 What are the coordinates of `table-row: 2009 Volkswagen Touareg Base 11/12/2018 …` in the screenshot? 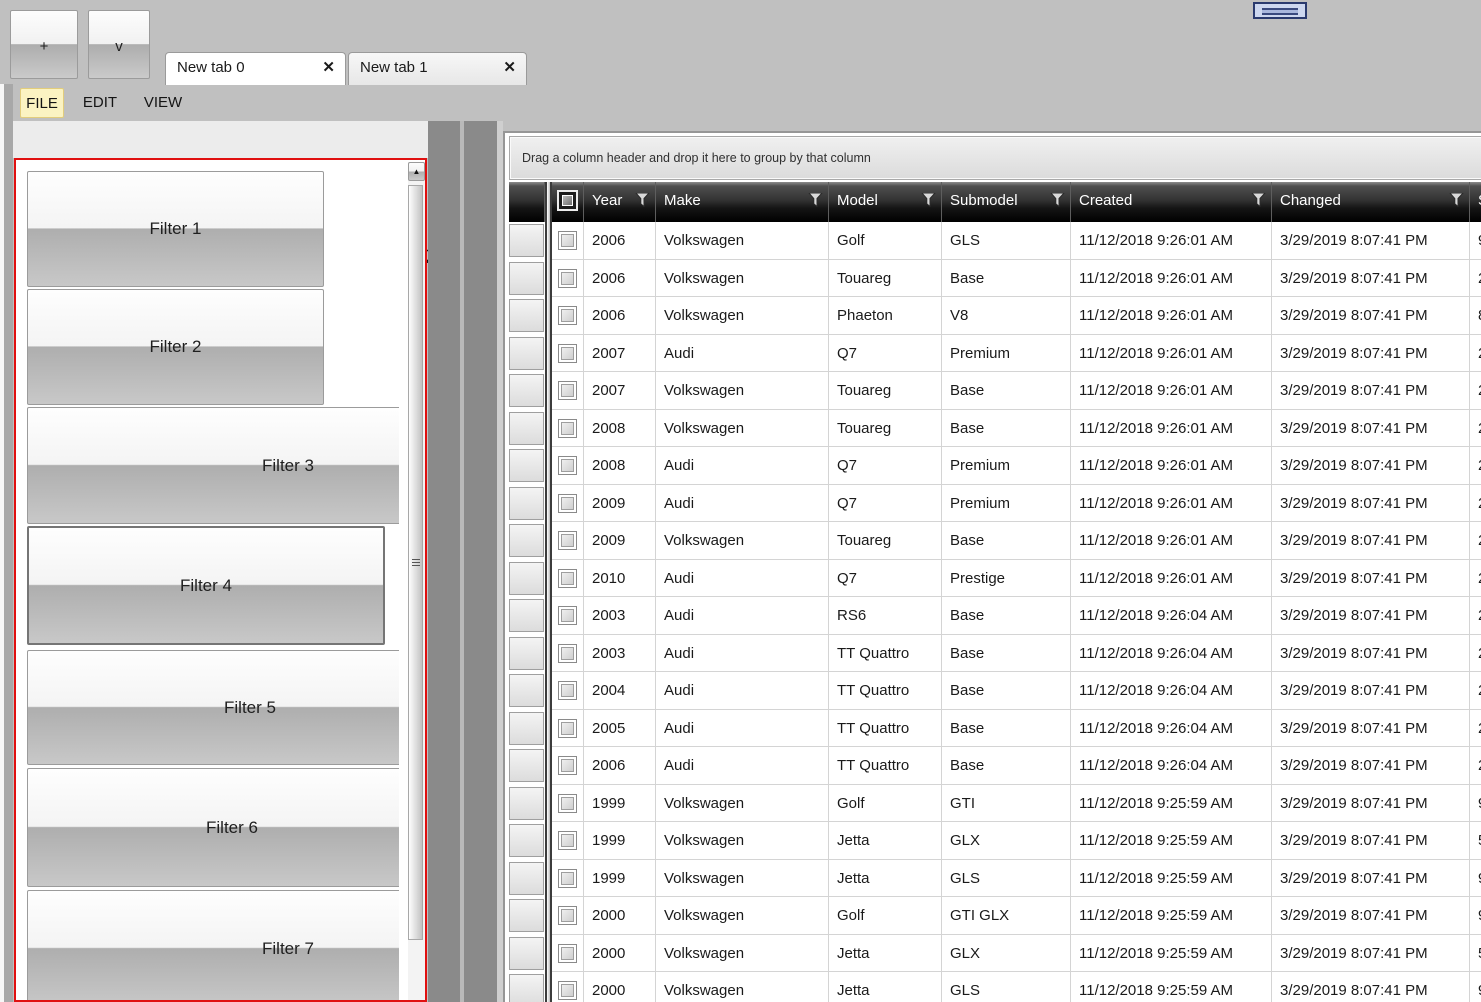 It's located at (993, 541).